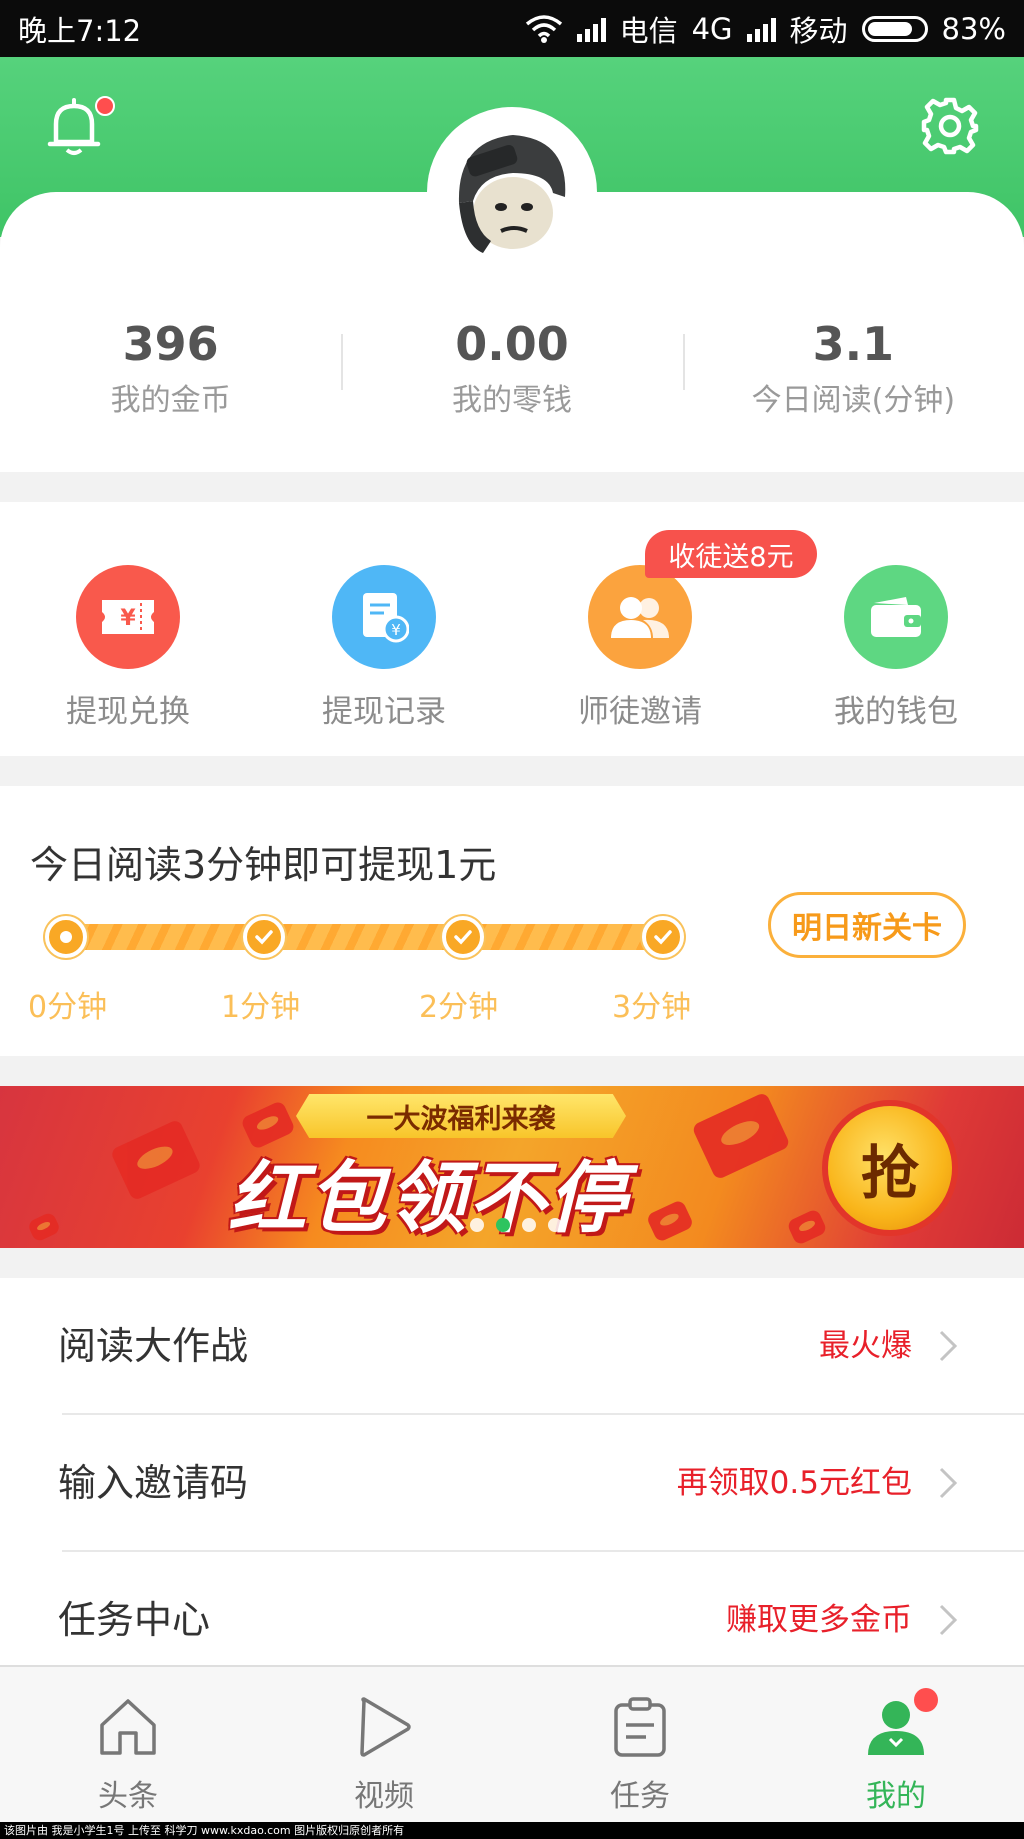 This screenshot has height=1839, width=1024. Describe the element at coordinates (384, 617) in the screenshot. I see `record-yen-icon: ¥` at that location.